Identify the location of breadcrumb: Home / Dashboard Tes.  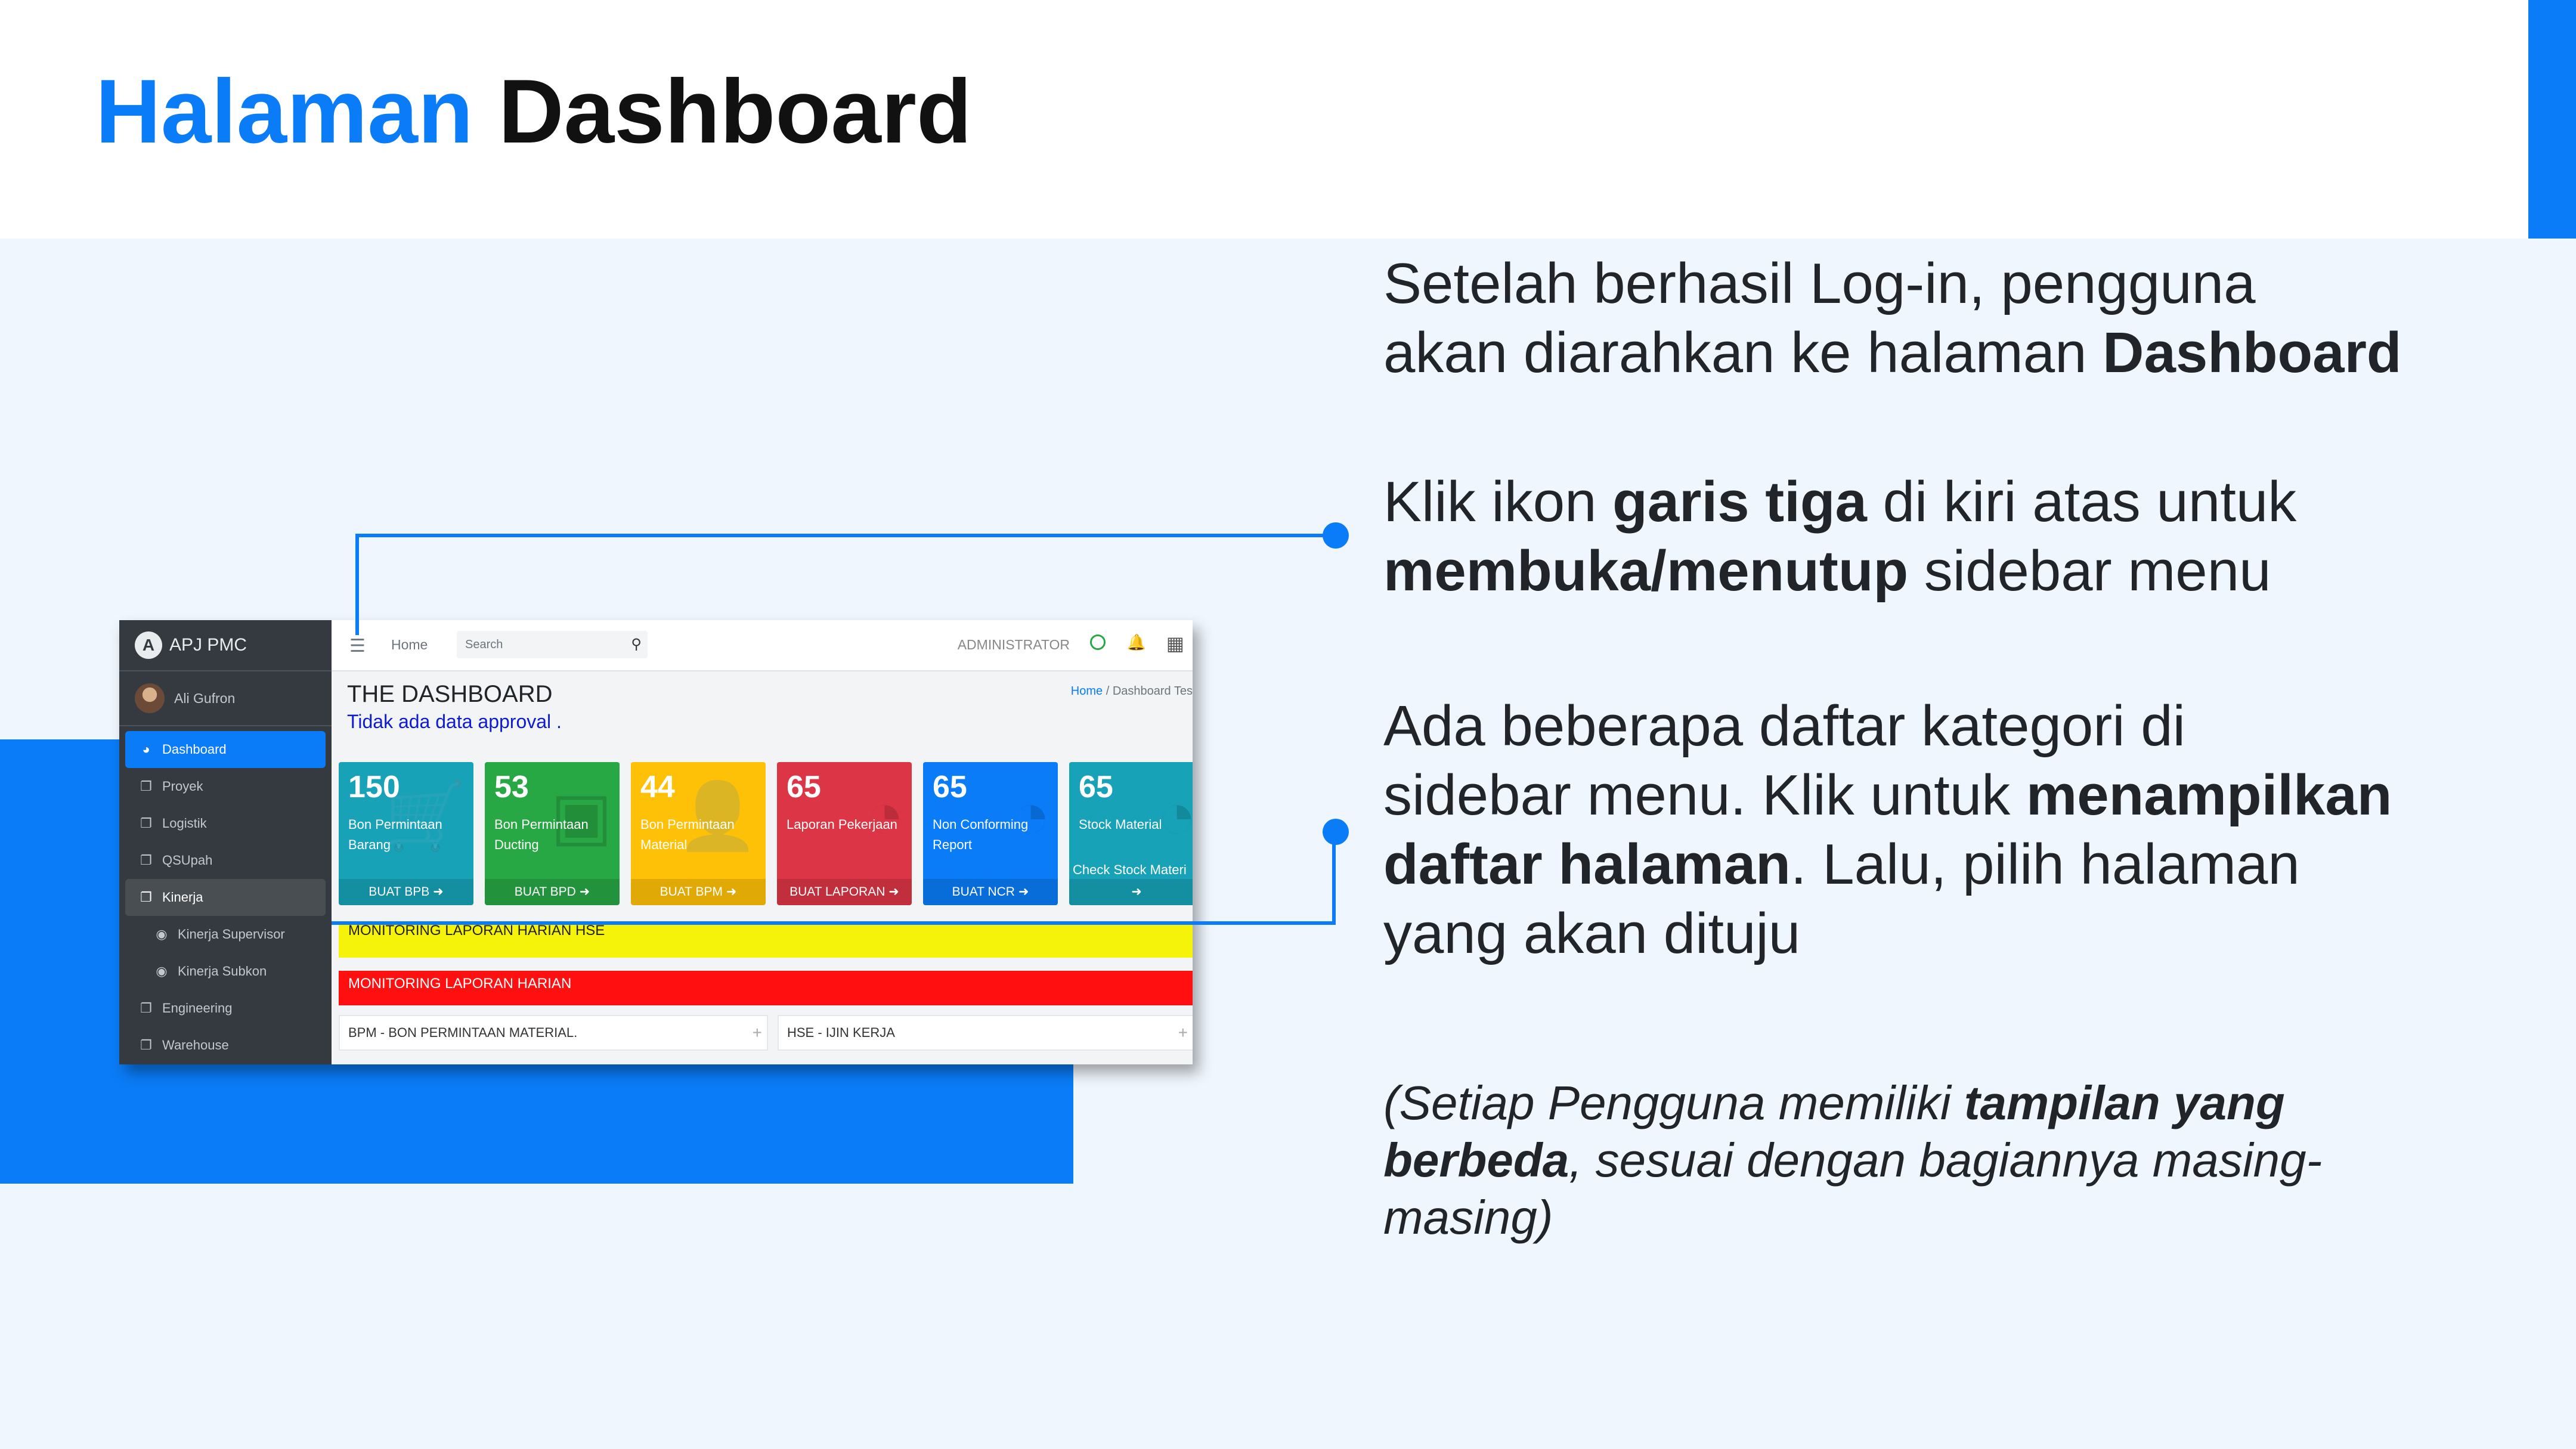
(1132, 691).